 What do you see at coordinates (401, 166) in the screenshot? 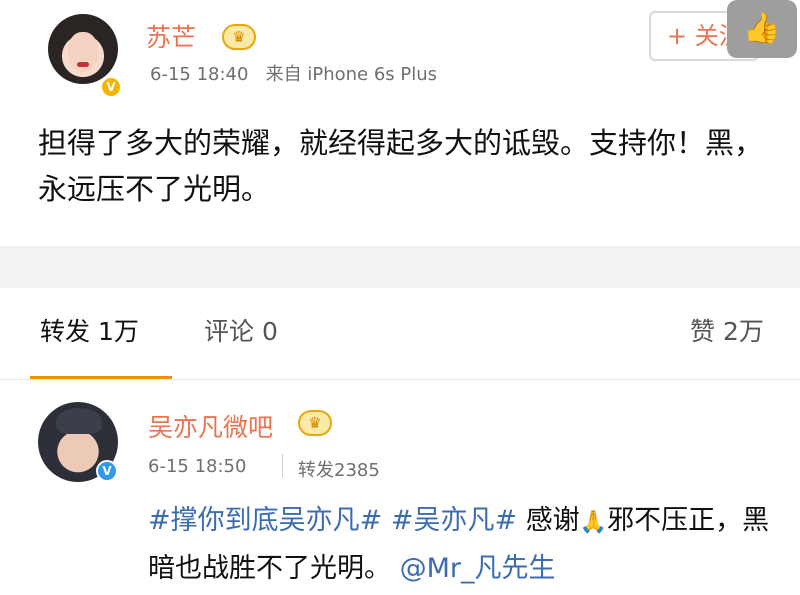
I see `post-text: 担得了多大的荣耀，就经得起多大的诋毁。支持你！黑，永远压不了光明。` at bounding box center [401, 166].